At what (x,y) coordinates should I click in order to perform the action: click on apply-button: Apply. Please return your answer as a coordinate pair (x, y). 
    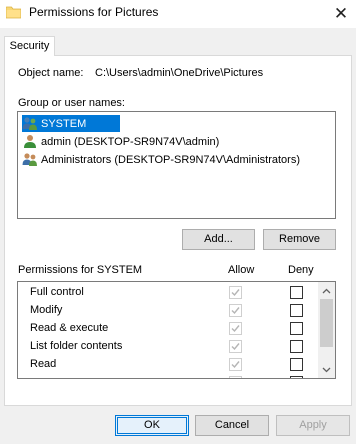
    Looking at the image, I should click on (313, 425).